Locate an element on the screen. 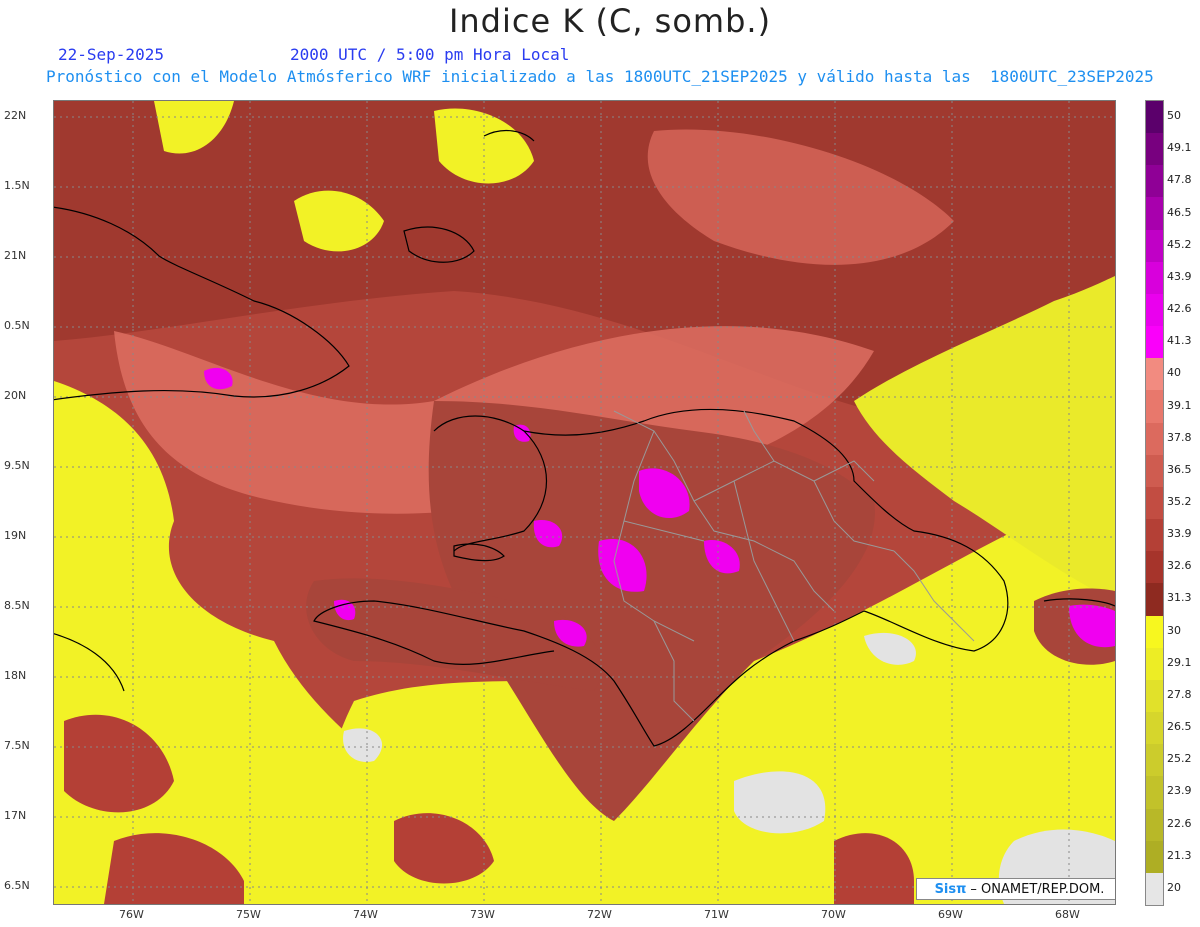  colorbar-label: 21.3 is located at coordinates (1179, 855).